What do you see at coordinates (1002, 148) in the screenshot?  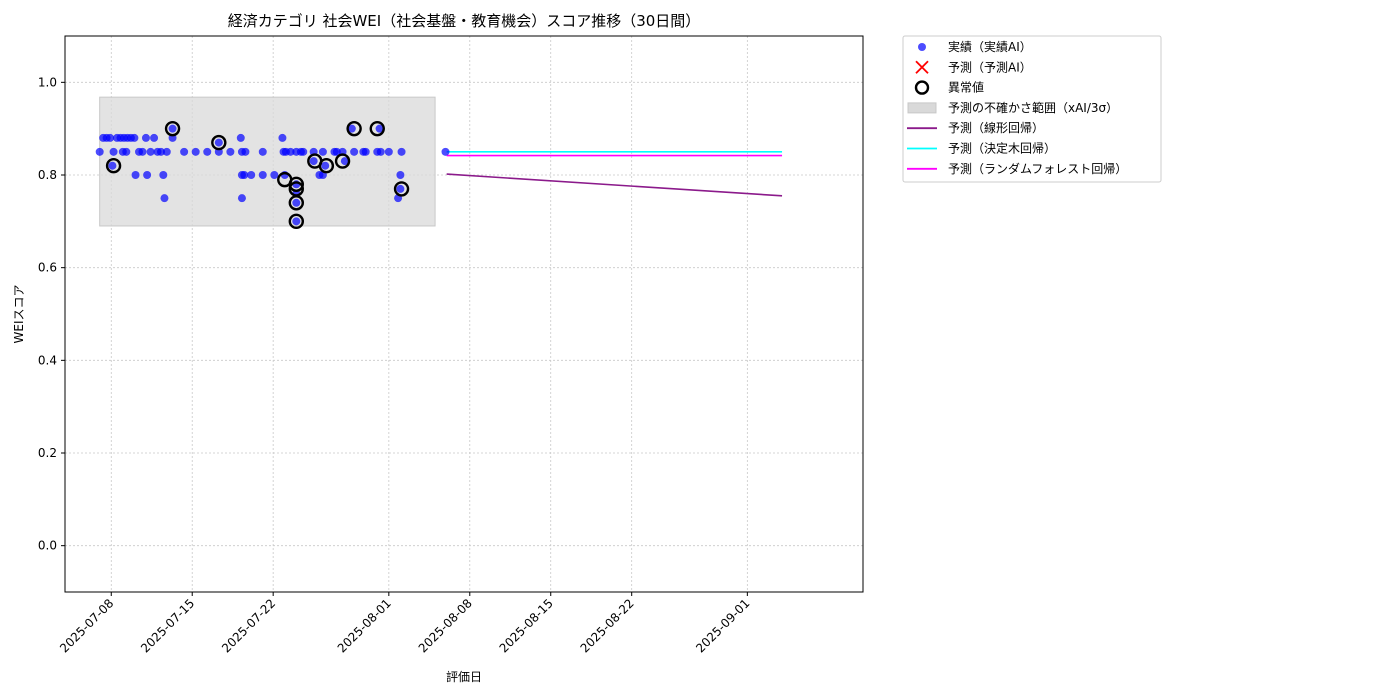 I see `legend-label: 予測（決定木回帰）` at bounding box center [1002, 148].